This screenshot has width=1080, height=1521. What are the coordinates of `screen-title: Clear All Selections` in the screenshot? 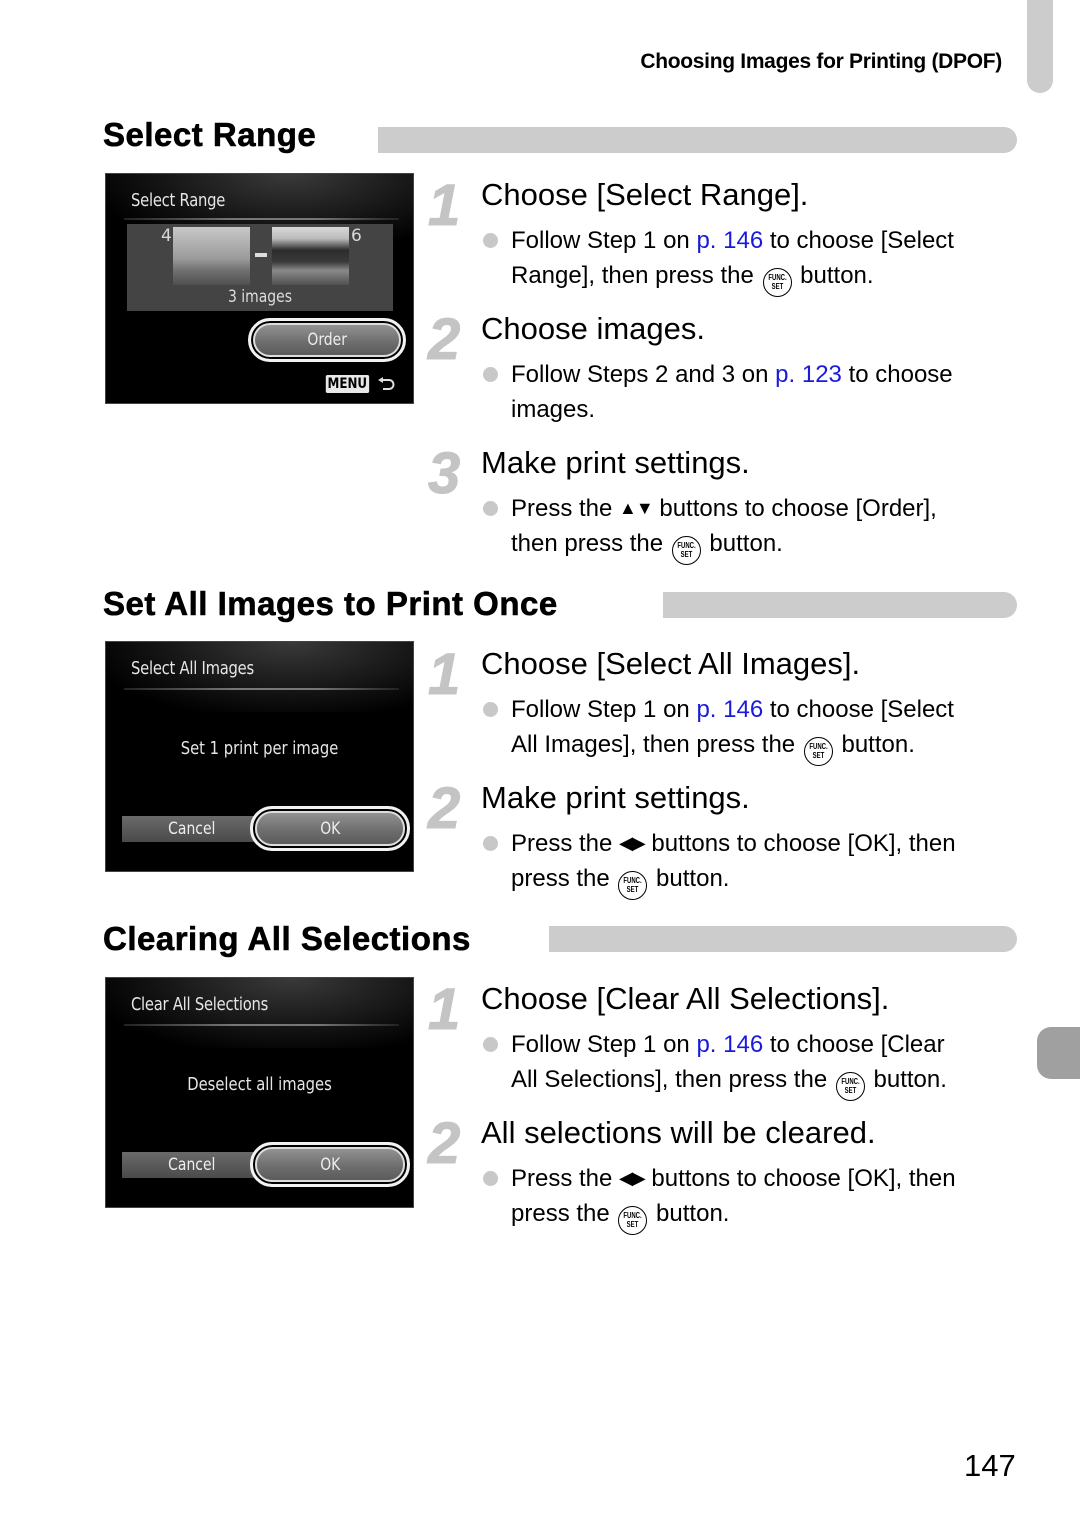 It's located at (200, 1004).